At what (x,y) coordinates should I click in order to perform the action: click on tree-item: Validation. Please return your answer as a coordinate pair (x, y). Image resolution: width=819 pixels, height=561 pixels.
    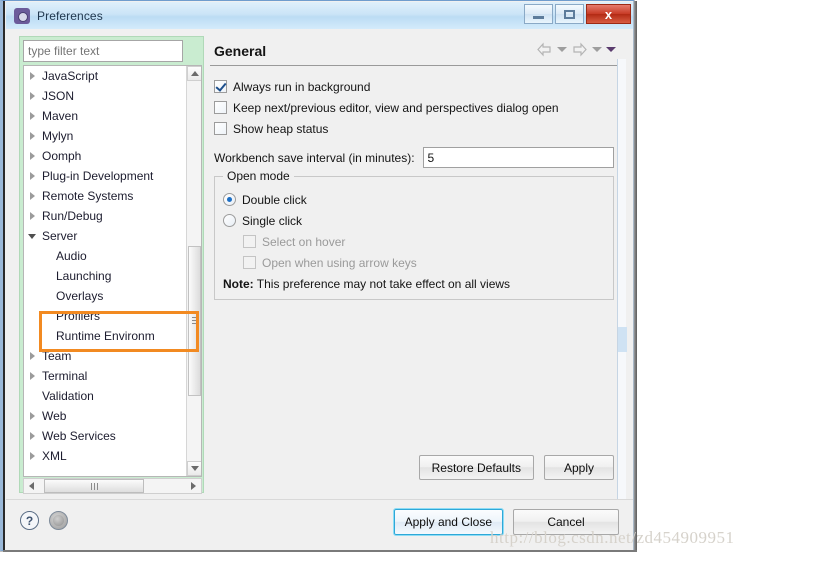
    Looking at the image, I should click on (105, 396).